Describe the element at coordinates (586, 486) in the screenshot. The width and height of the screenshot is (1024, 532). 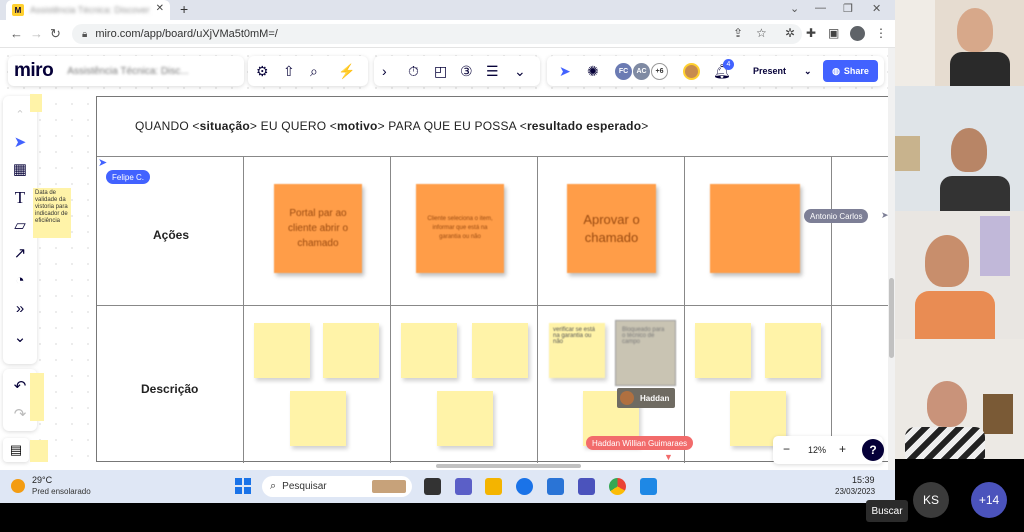
I see `teams-work-icon` at that location.